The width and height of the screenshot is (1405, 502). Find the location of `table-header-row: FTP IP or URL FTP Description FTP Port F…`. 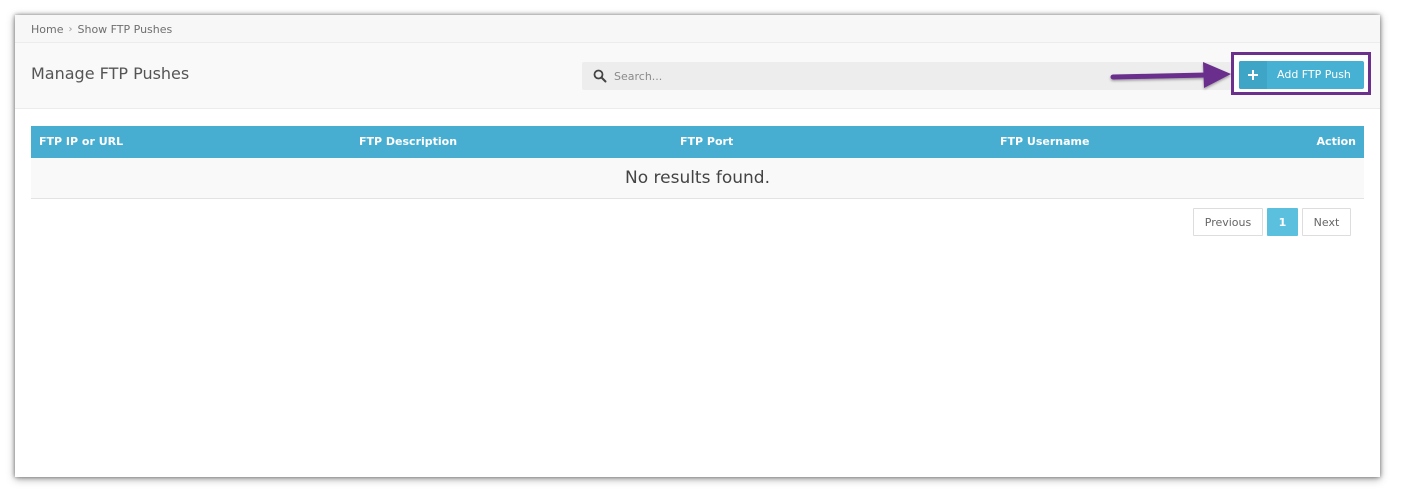

table-header-row: FTP IP or URL FTP Description FTP Port F… is located at coordinates (697, 142).